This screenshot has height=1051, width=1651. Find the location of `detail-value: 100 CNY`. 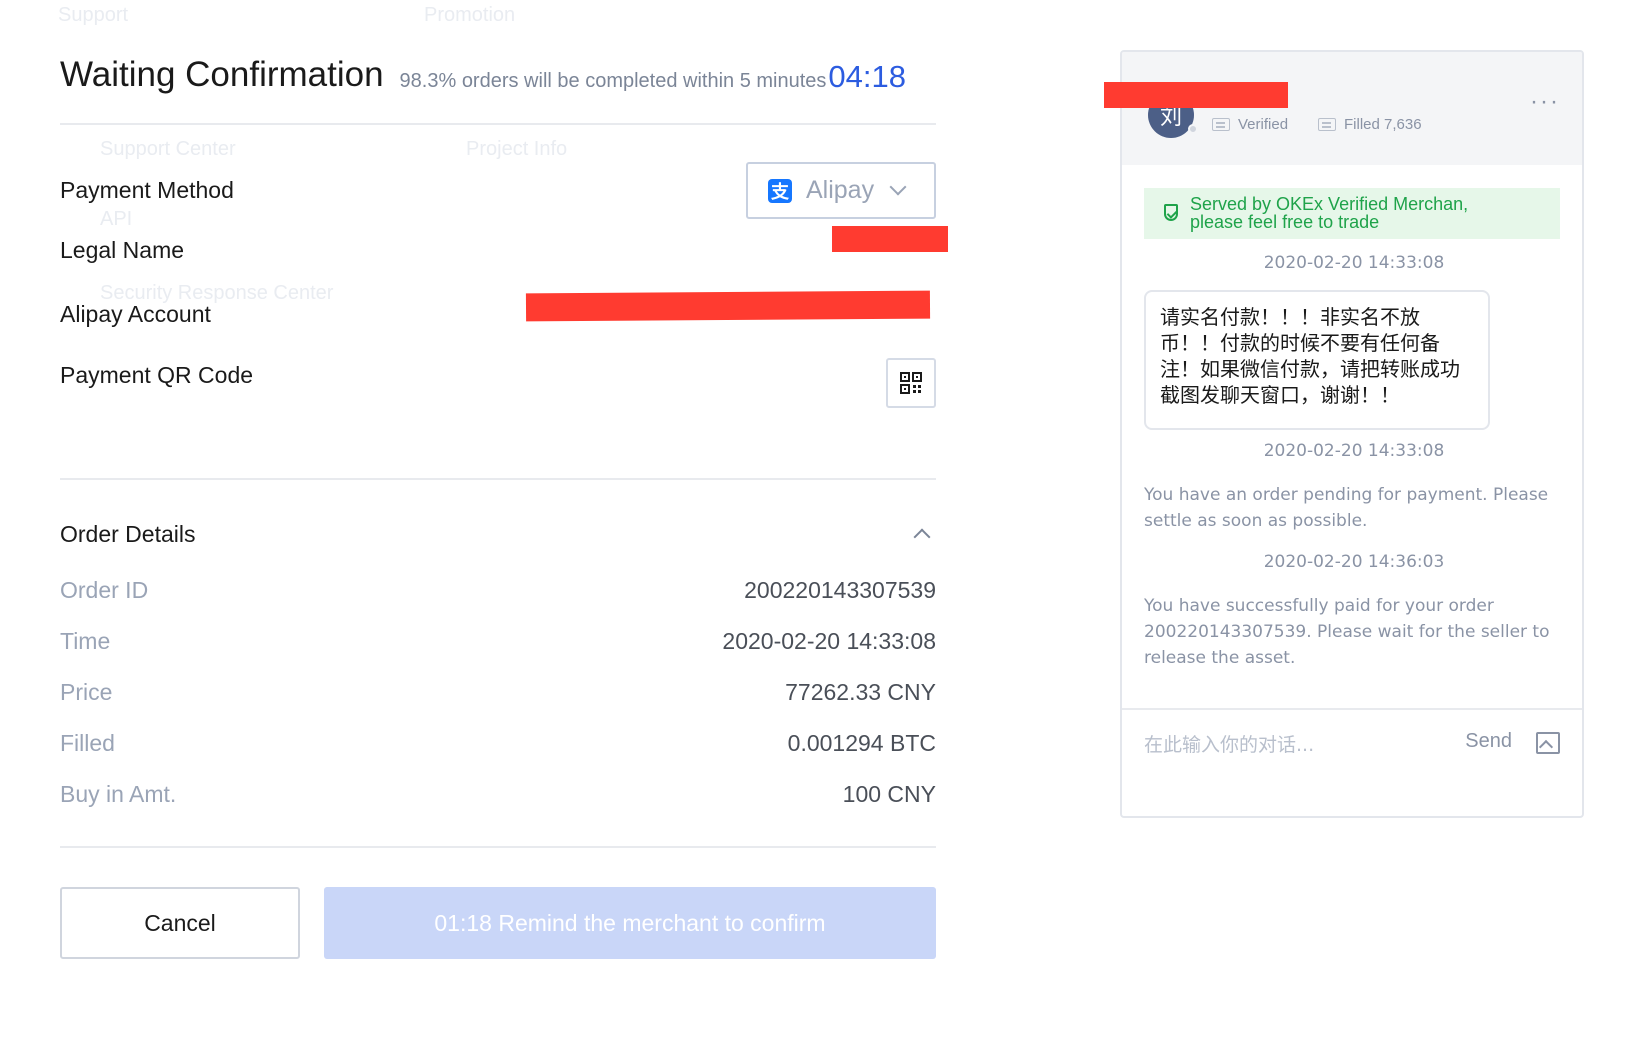

detail-value: 100 CNY is located at coordinates (889, 793).